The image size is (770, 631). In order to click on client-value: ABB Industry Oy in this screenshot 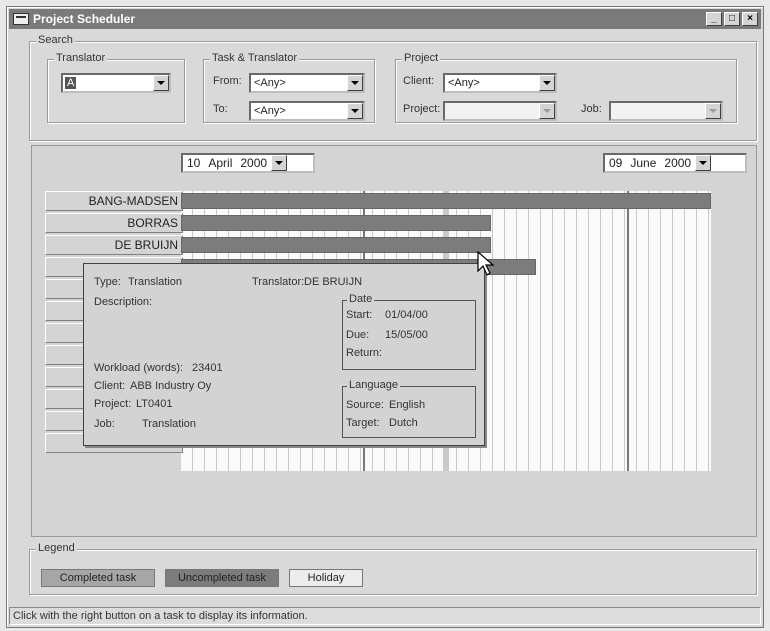, I will do `click(171, 386)`.